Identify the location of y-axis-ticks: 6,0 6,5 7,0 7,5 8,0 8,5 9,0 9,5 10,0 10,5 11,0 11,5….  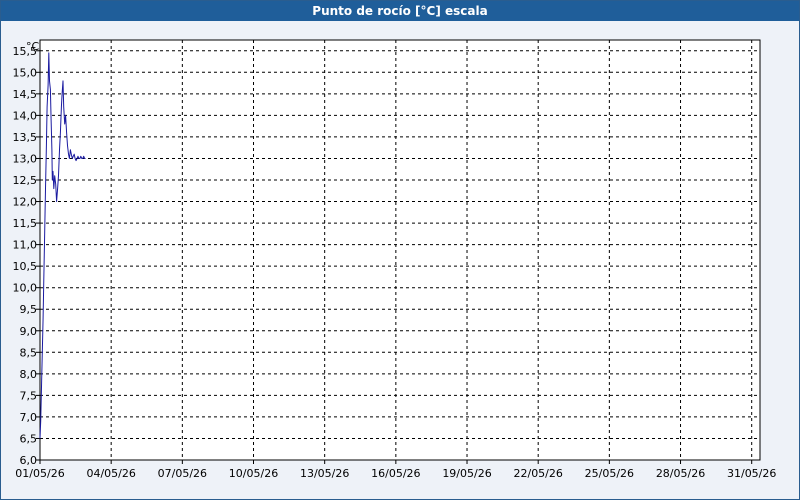
(26, 256).